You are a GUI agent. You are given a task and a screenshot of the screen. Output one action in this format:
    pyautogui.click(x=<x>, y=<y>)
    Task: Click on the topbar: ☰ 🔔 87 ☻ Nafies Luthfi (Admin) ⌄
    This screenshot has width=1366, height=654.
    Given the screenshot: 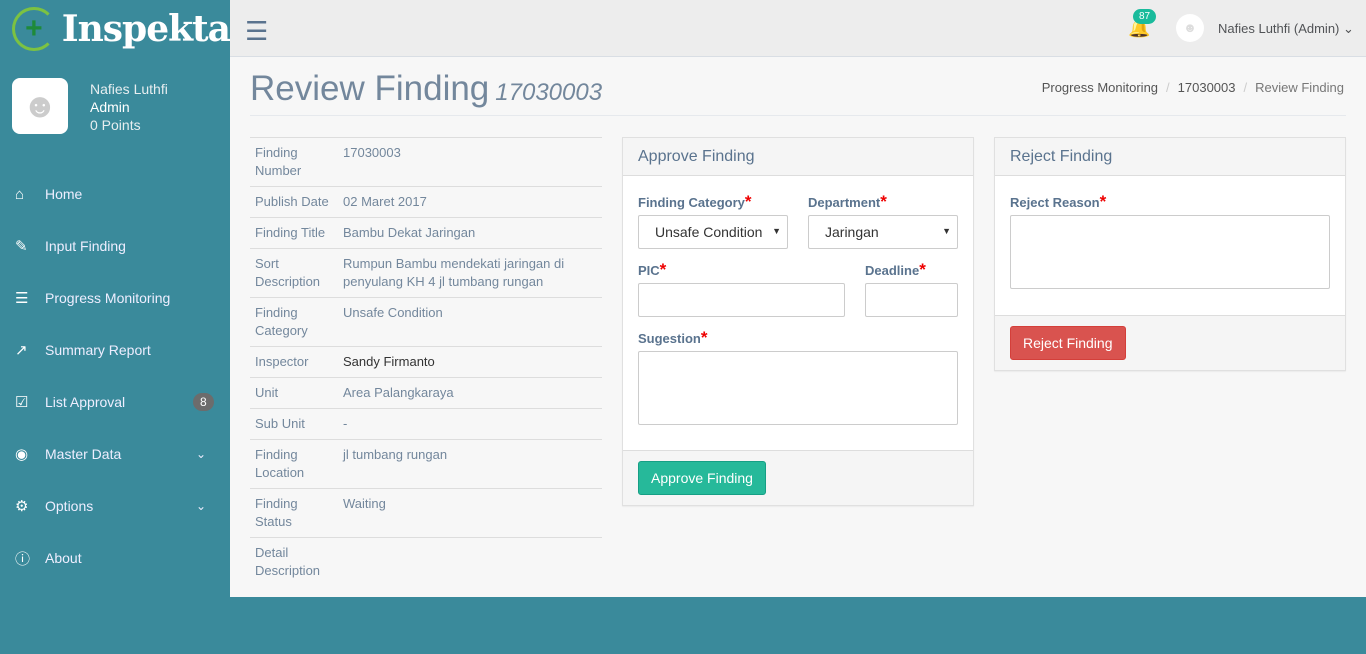 What is the action you would take?
    pyautogui.click(x=798, y=28)
    